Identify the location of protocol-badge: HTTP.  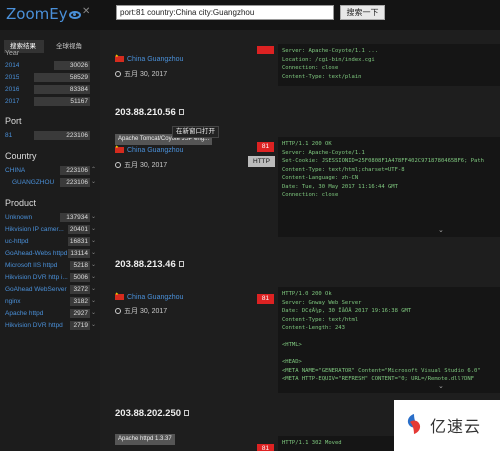
(261, 161).